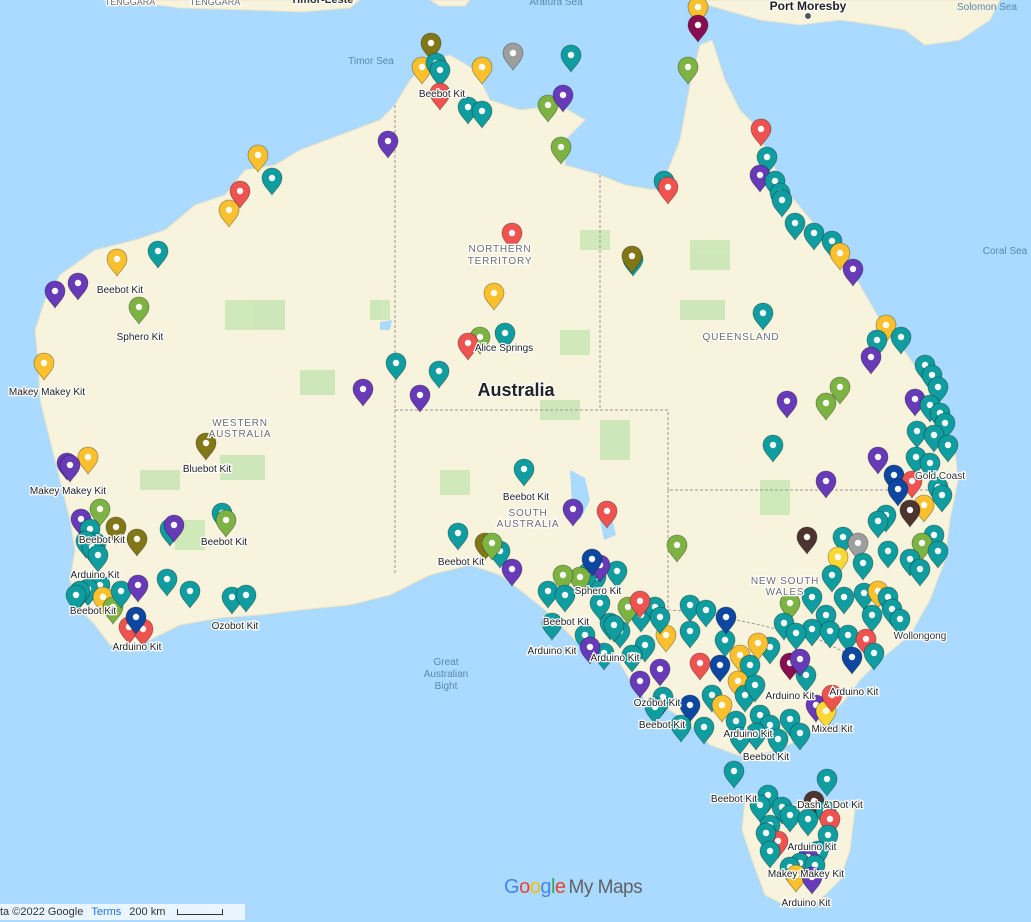  Describe the element at coordinates (500, 261) in the screenshot. I see `state-label: TERRITORY` at that location.